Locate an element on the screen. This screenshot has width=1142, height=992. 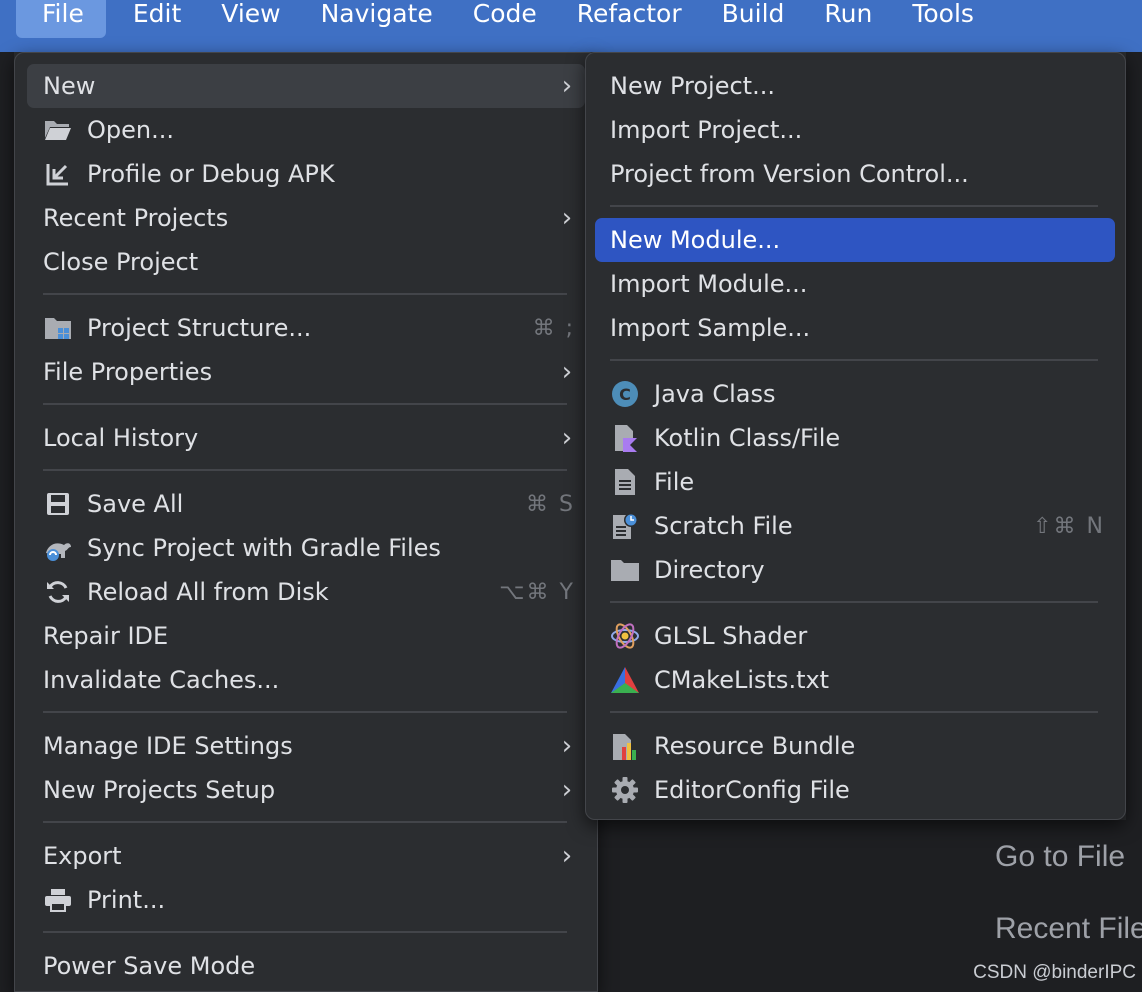
menu-item-profile-debug-apk: Profile or Debug APK is located at coordinates (306, 174).